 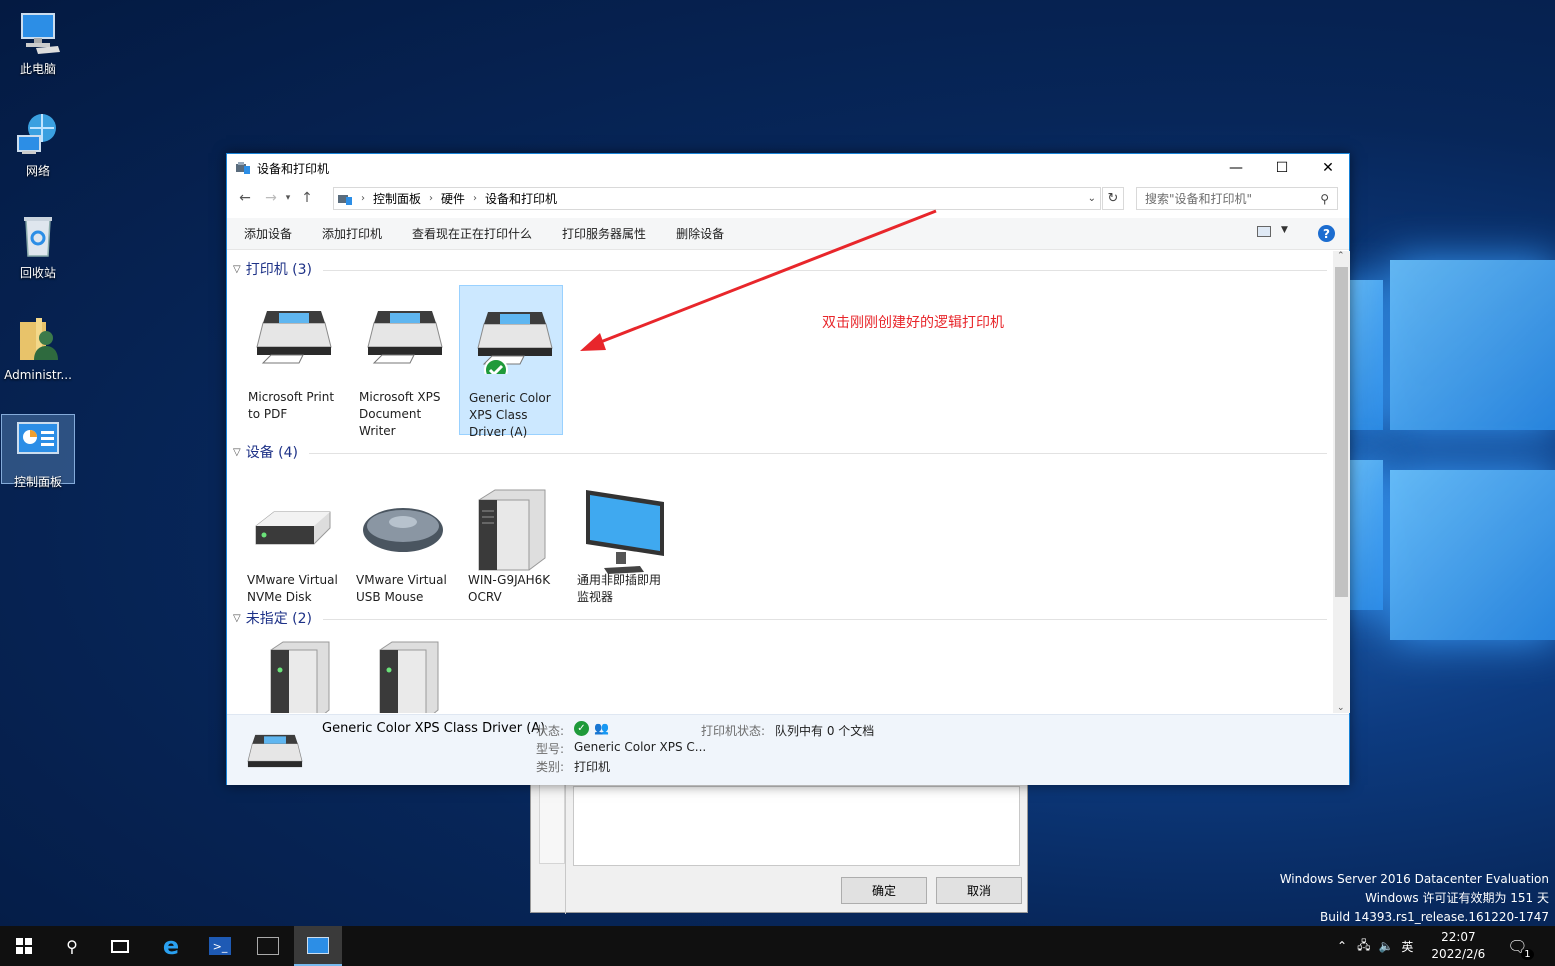 I want to click on chevron-up-icon: ⌃, so click(x=1342, y=946).